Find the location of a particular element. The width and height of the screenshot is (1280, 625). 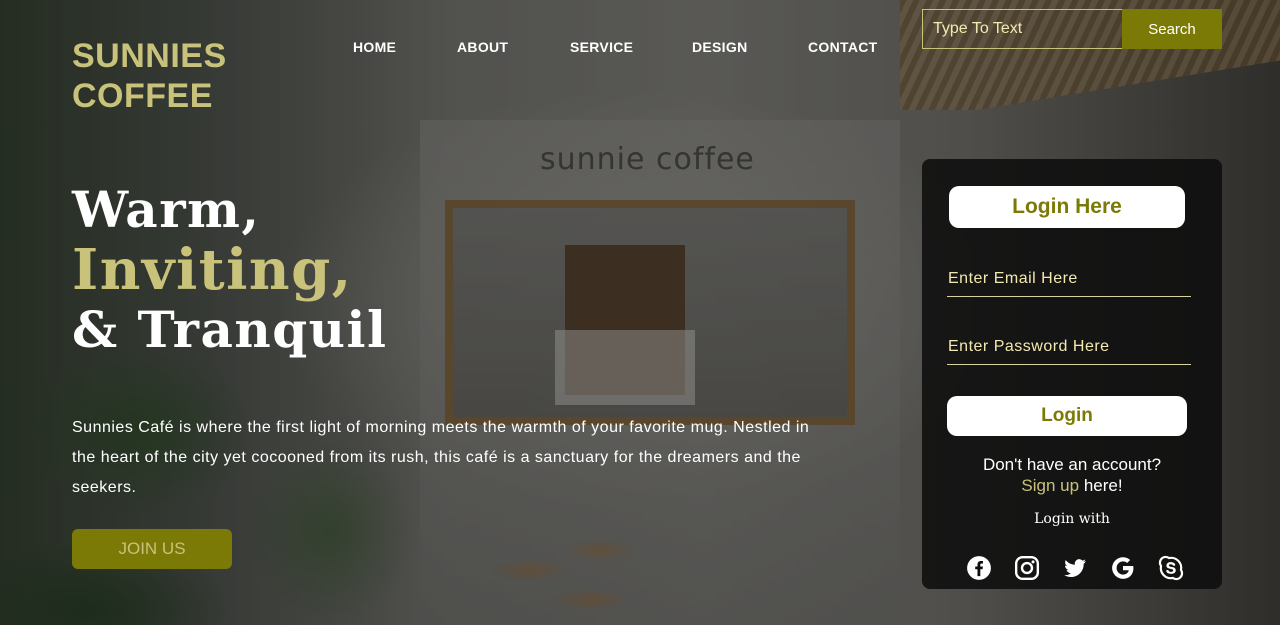

social-login-icons is located at coordinates (1075, 568).